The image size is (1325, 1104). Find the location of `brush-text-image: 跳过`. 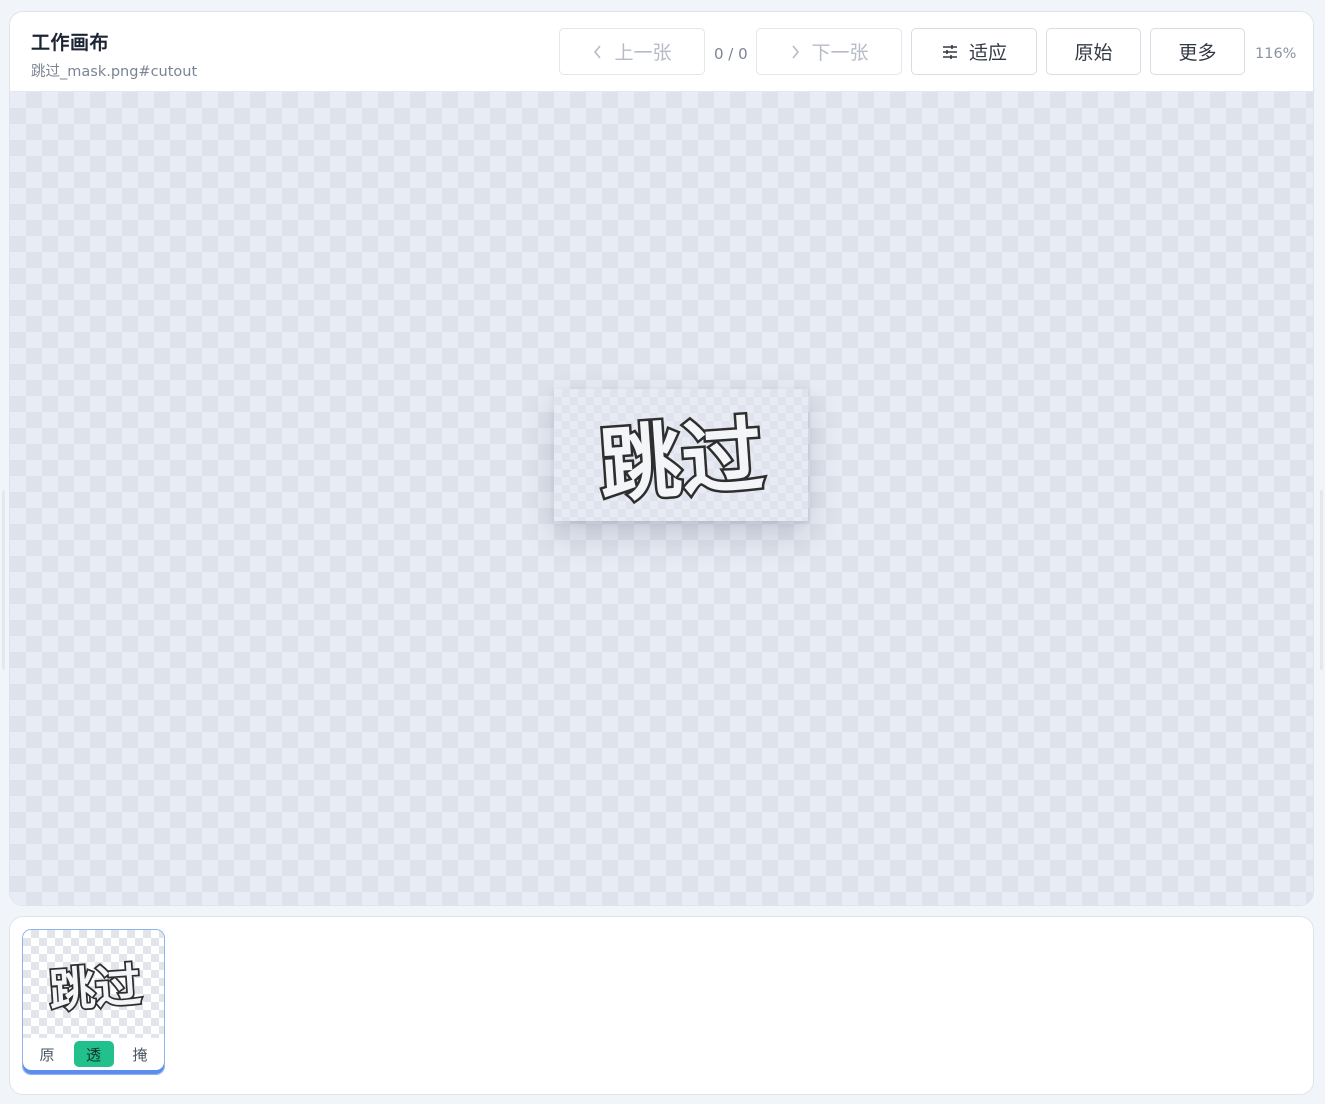

brush-text-image: 跳过 is located at coordinates (681, 461).